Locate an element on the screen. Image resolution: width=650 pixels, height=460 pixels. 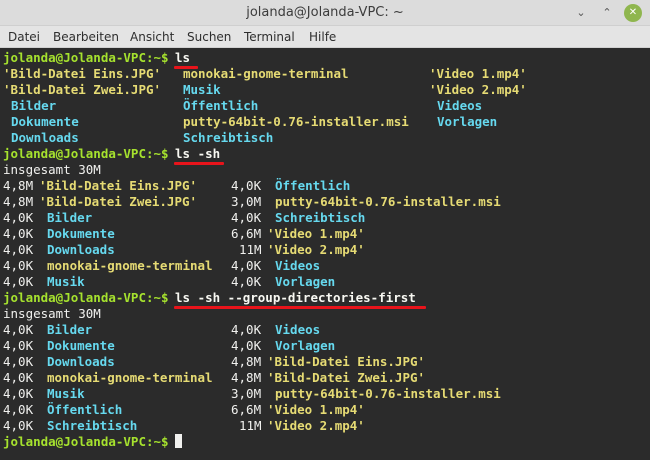
maximize-icon: ⌃ is located at coordinates (607, 13).